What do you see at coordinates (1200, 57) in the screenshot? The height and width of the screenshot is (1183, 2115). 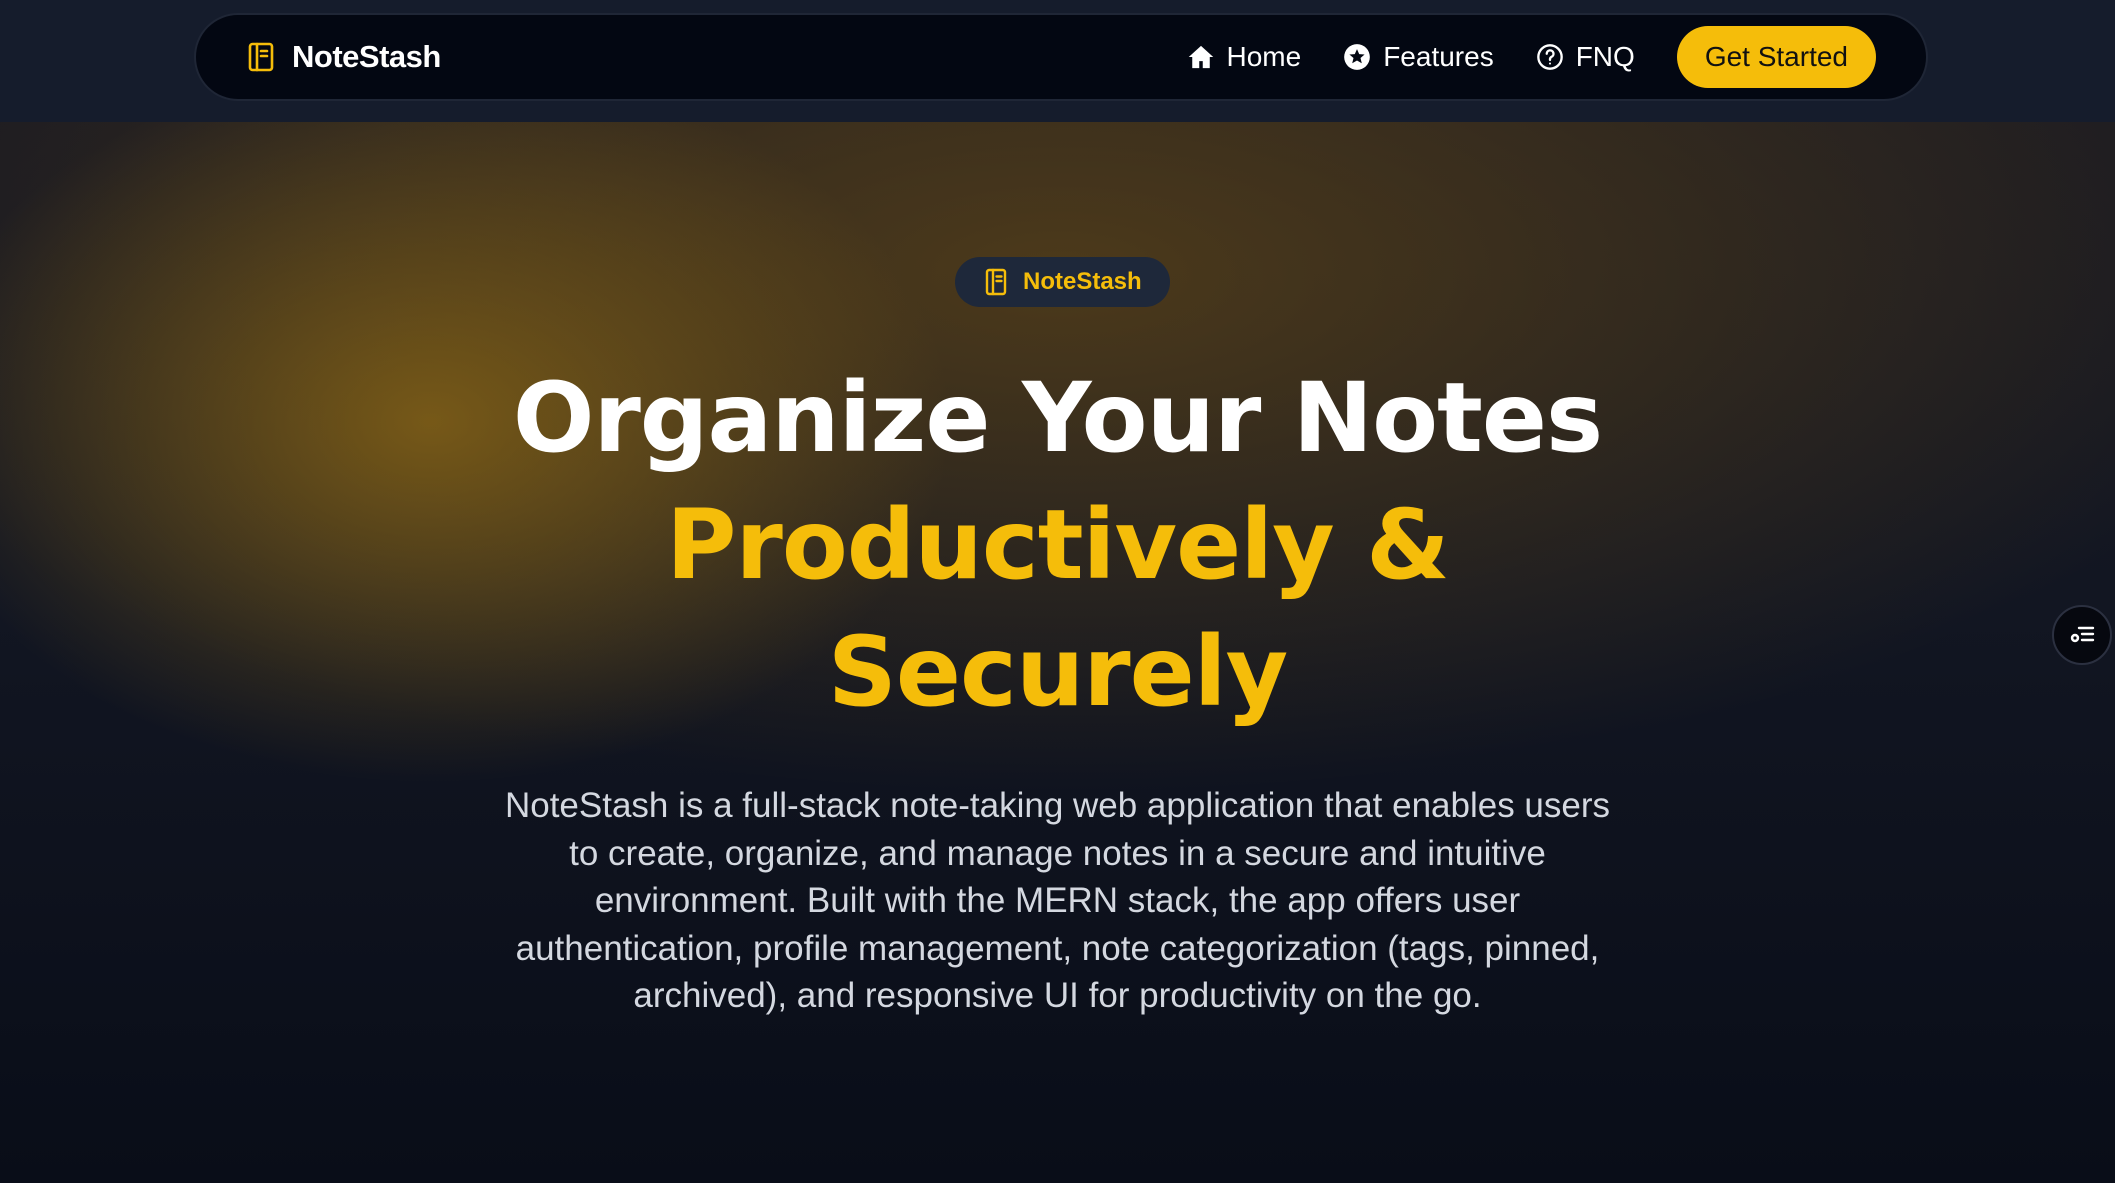 I see `home-icon` at bounding box center [1200, 57].